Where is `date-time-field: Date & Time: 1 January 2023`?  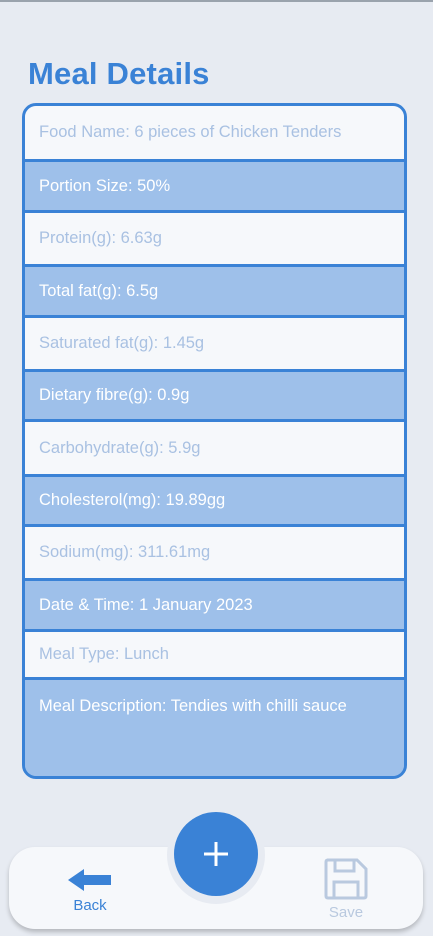 date-time-field: Date & Time: 1 January 2023 is located at coordinates (214, 605).